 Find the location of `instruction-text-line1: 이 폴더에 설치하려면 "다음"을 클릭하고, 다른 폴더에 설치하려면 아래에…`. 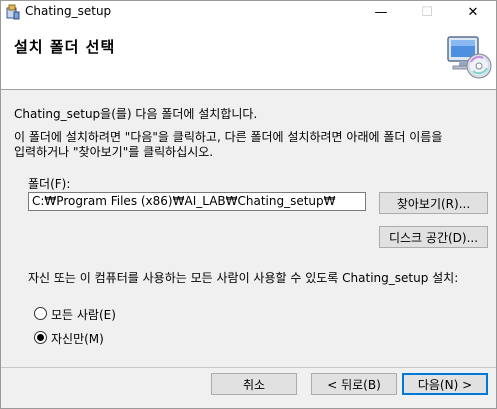

instruction-text-line1: 이 폴더에 설치하려면 "다음"을 클릭하고, 다른 폴더에 설치하려면 아래에… is located at coordinates (228, 137).